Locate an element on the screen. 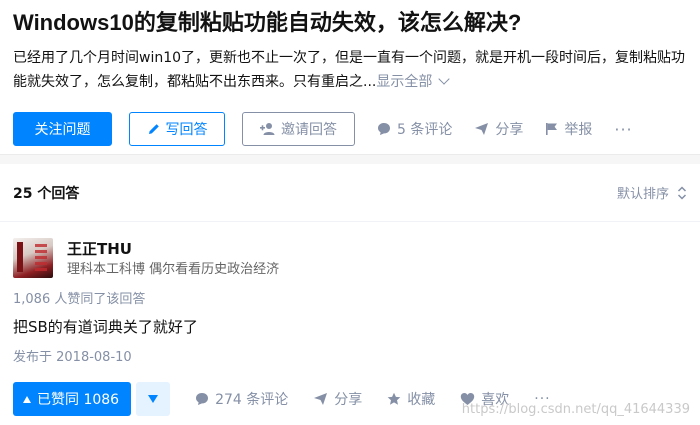 This screenshot has height=425, width=700. question-actions: 关注问题 写回答 邀请回答 5 条评论 分享 举报 ··· is located at coordinates (350, 129).